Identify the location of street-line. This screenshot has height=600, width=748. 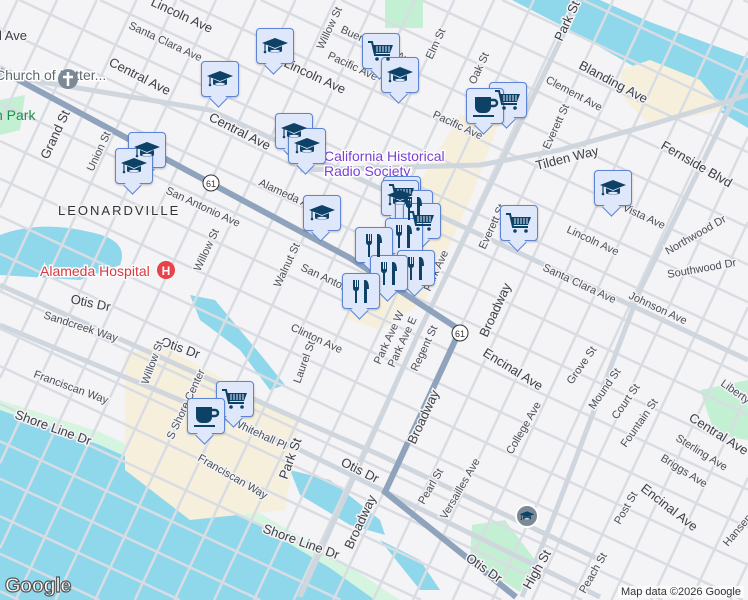
(745, 2).